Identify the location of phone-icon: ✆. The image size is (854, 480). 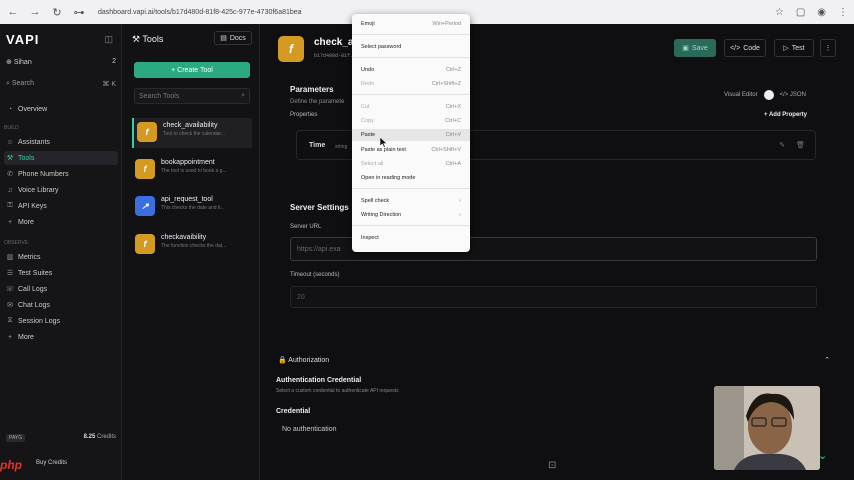
(10, 174).